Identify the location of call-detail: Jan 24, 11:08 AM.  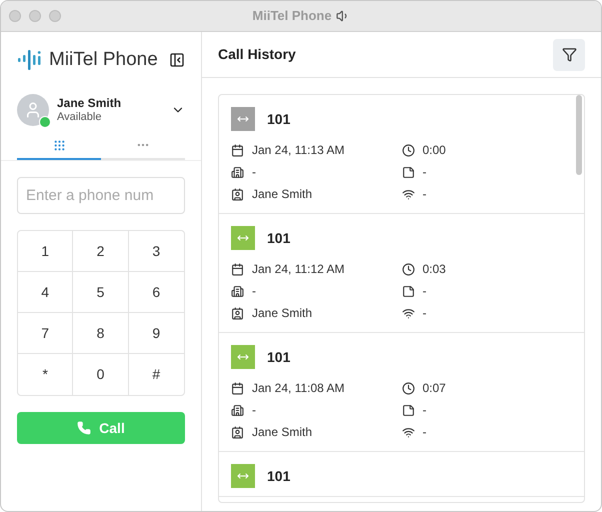
(298, 388).